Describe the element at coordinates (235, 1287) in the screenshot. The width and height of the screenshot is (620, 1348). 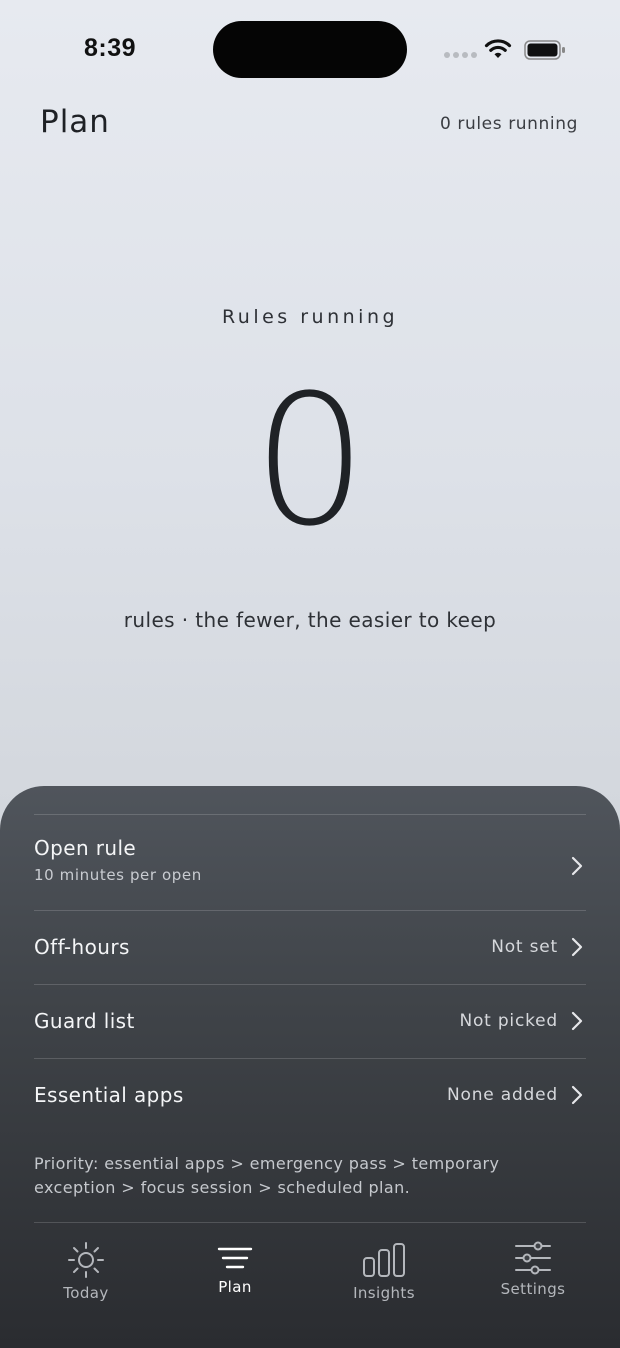
I see `tab-label: Plan` at that location.